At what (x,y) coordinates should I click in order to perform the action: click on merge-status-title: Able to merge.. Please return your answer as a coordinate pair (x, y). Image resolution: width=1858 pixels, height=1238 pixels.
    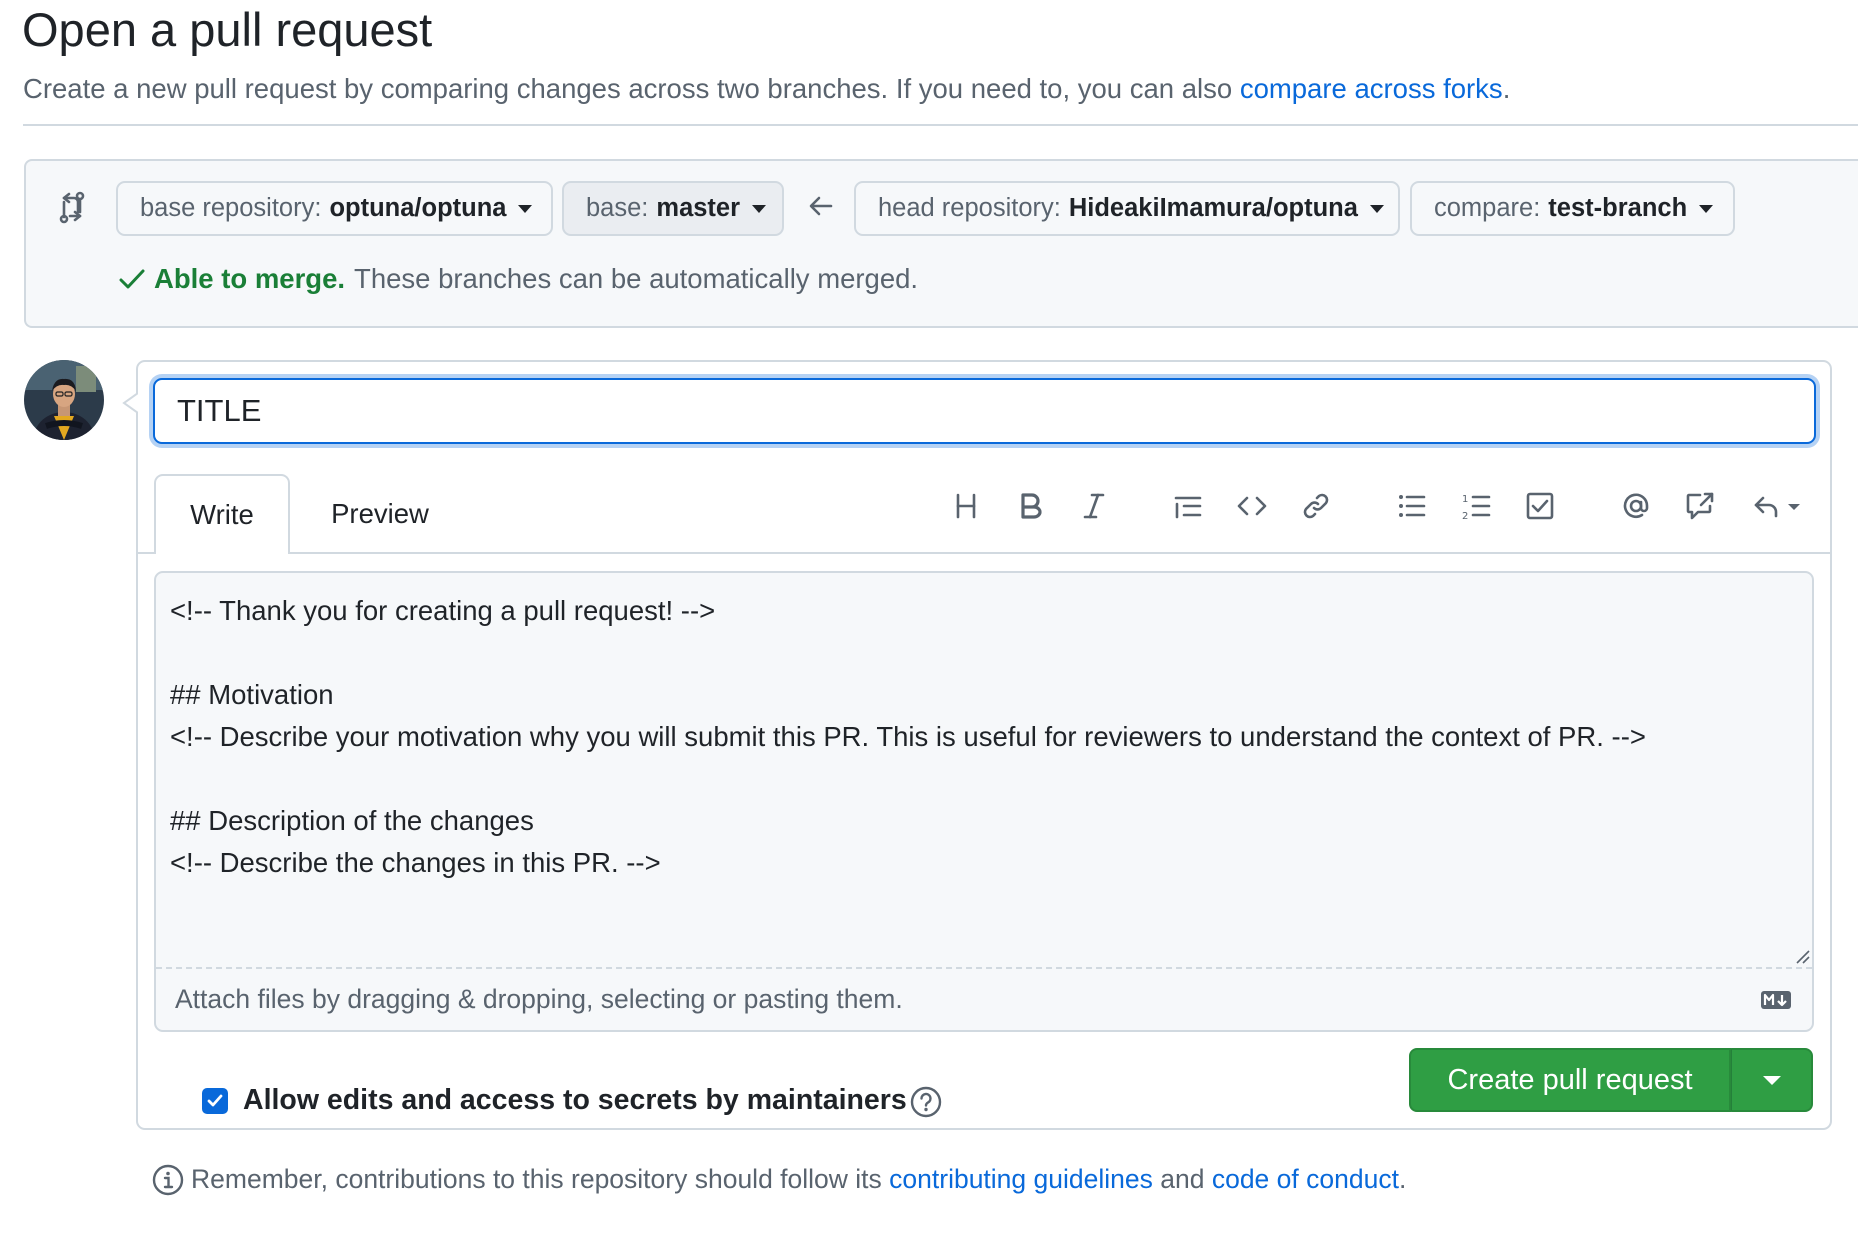
    Looking at the image, I should click on (250, 278).